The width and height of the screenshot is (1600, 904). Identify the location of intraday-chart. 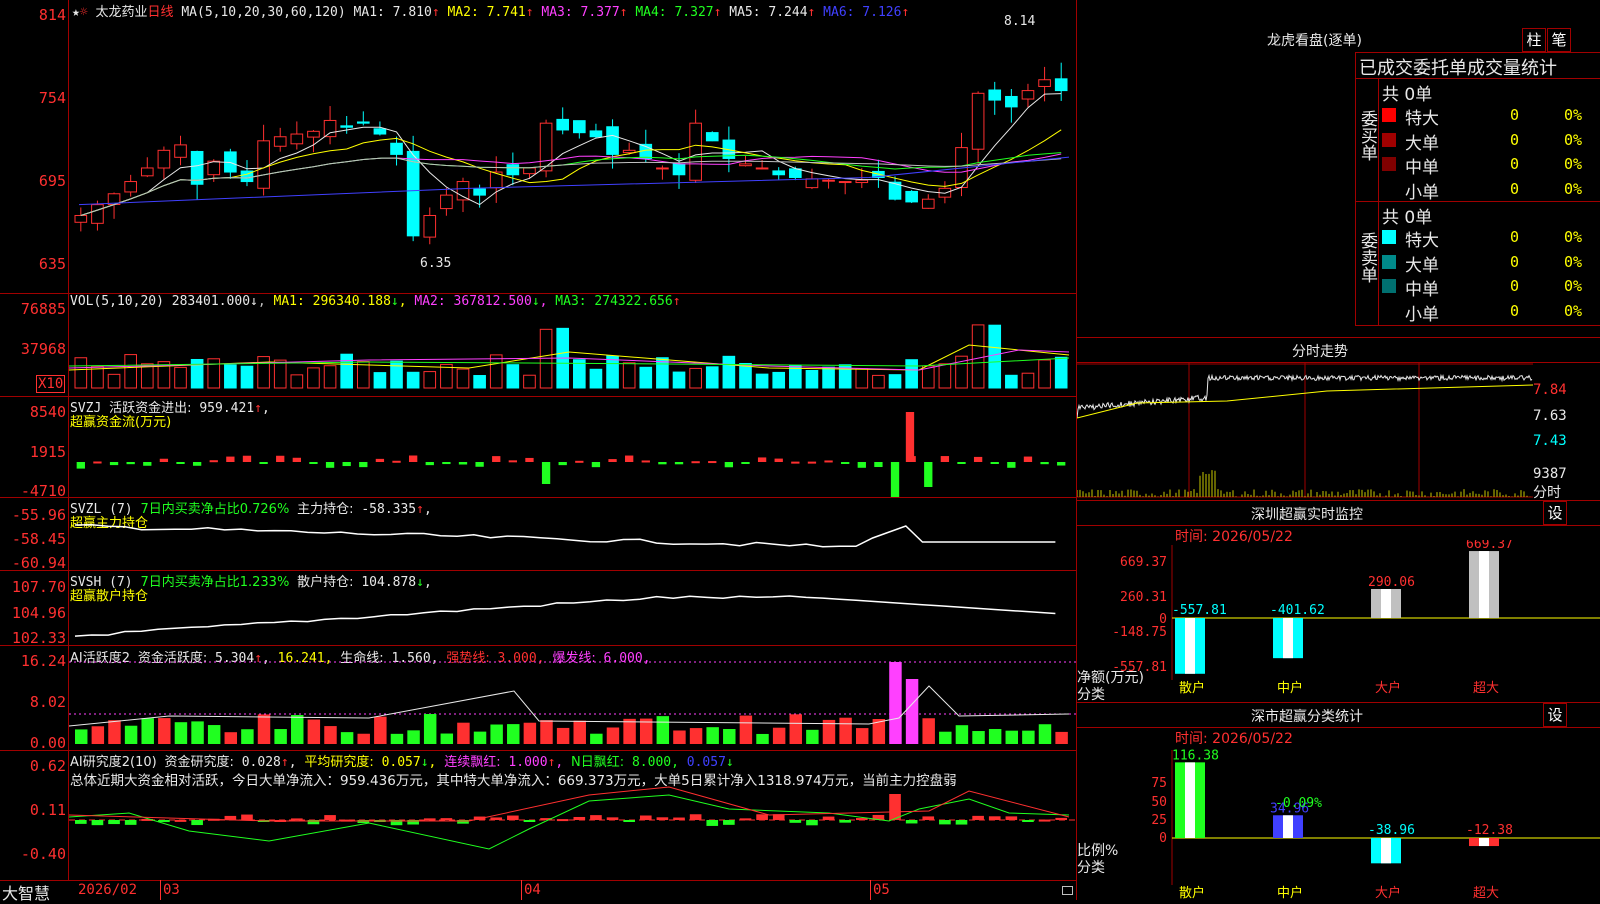
(1305, 430).